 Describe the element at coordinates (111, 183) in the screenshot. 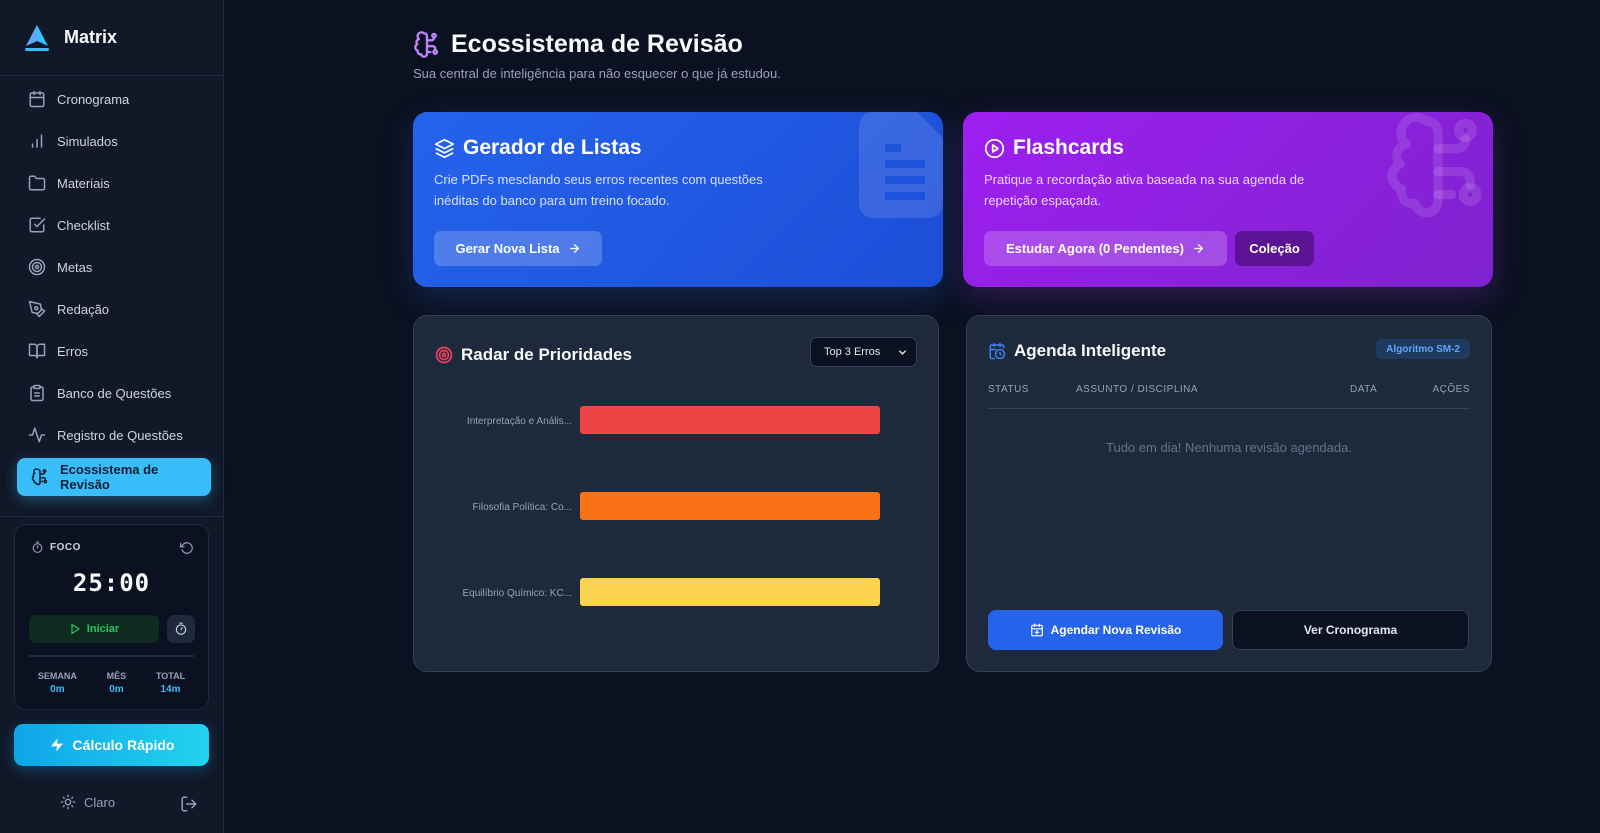

I see `sidebar-item-materiais: Materiais` at that location.